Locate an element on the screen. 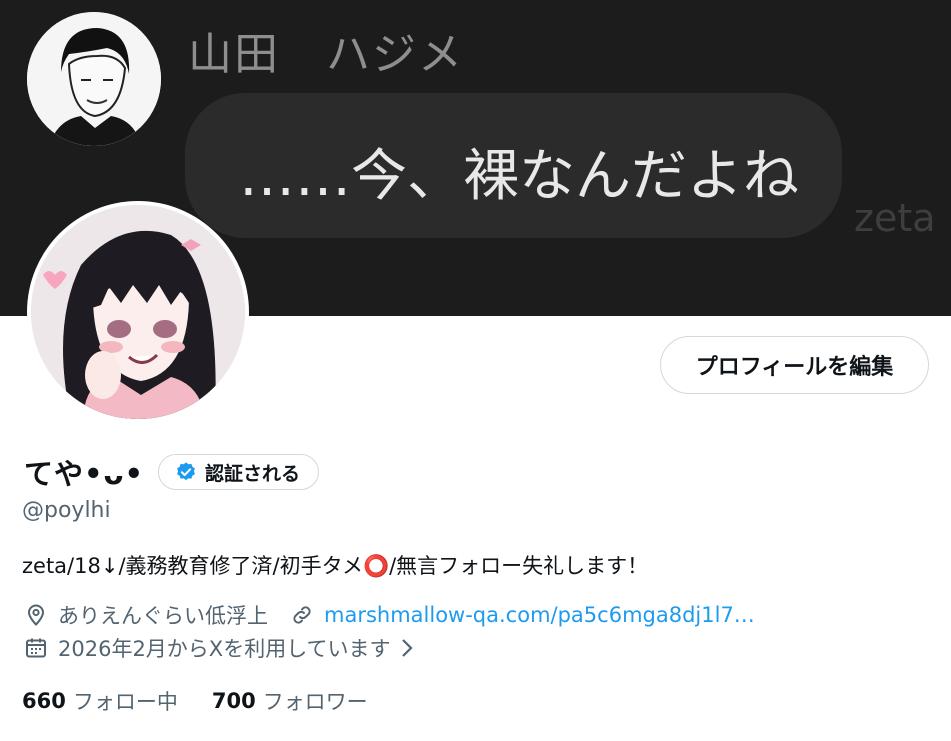 This screenshot has width=951, height=741. banner-watermark: zeta is located at coordinates (895, 218).